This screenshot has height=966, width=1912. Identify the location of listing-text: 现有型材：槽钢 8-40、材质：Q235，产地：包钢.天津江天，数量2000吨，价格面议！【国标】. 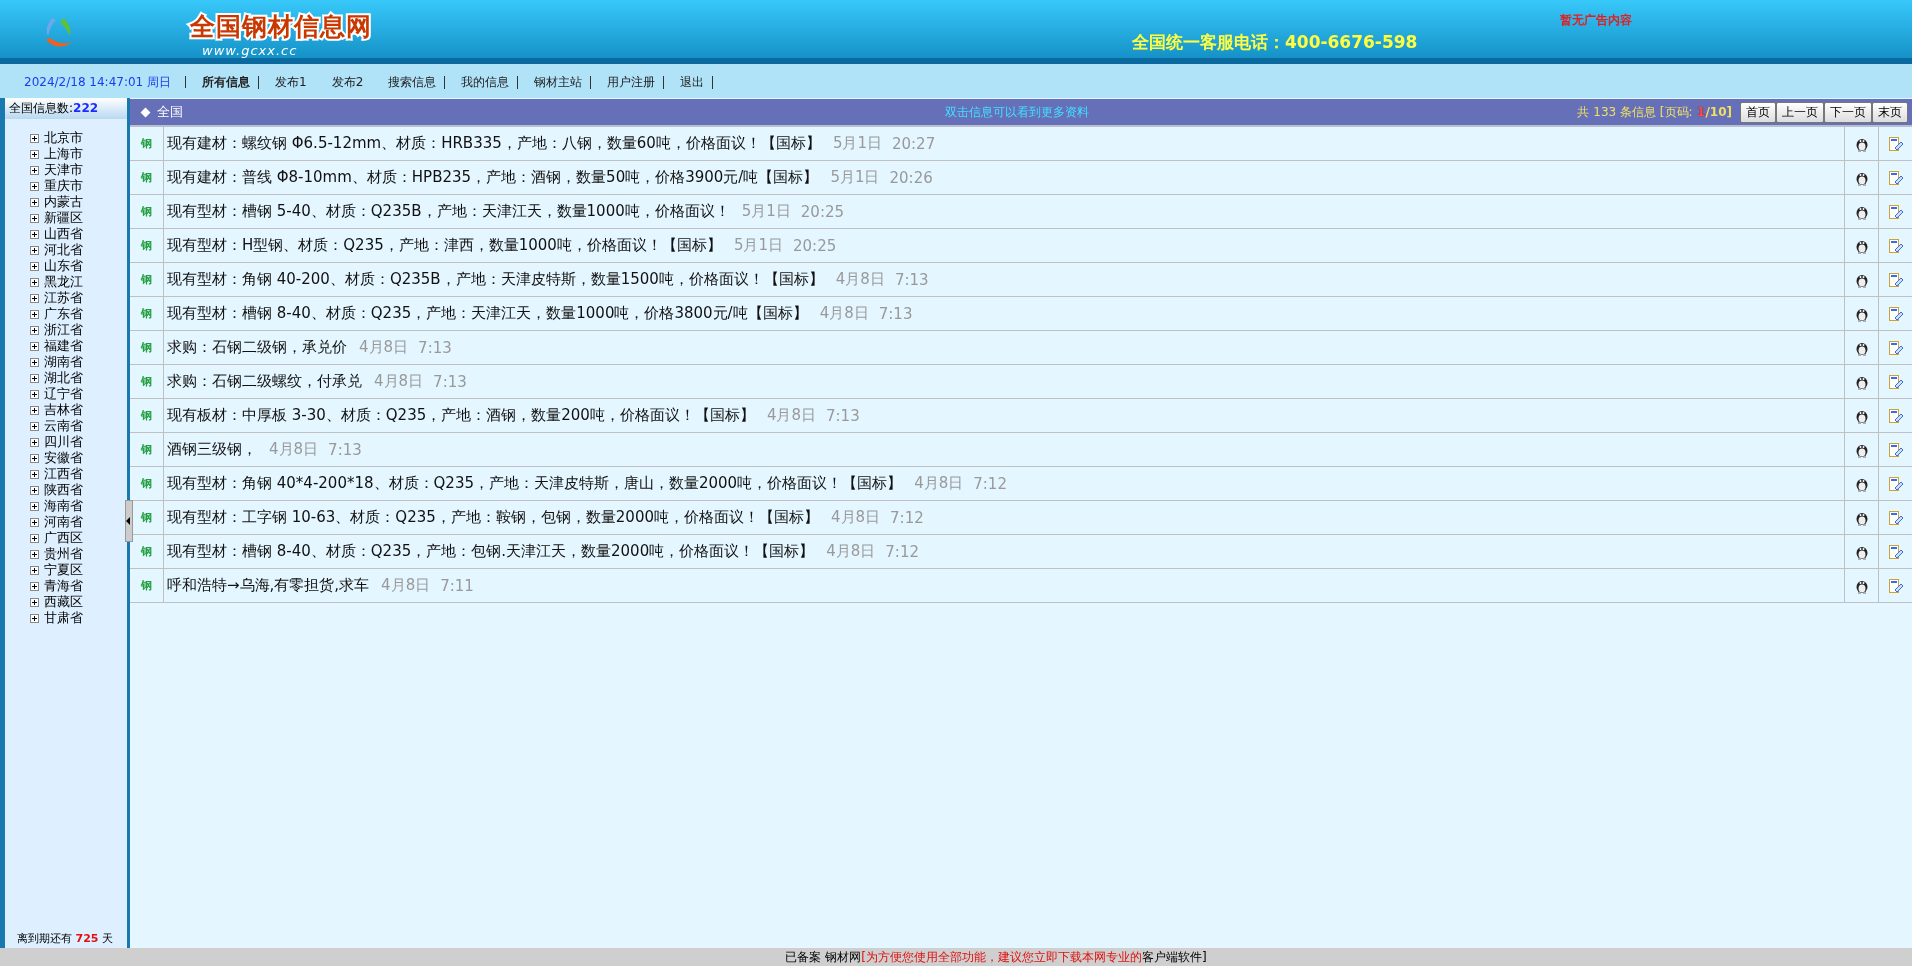
(491, 551).